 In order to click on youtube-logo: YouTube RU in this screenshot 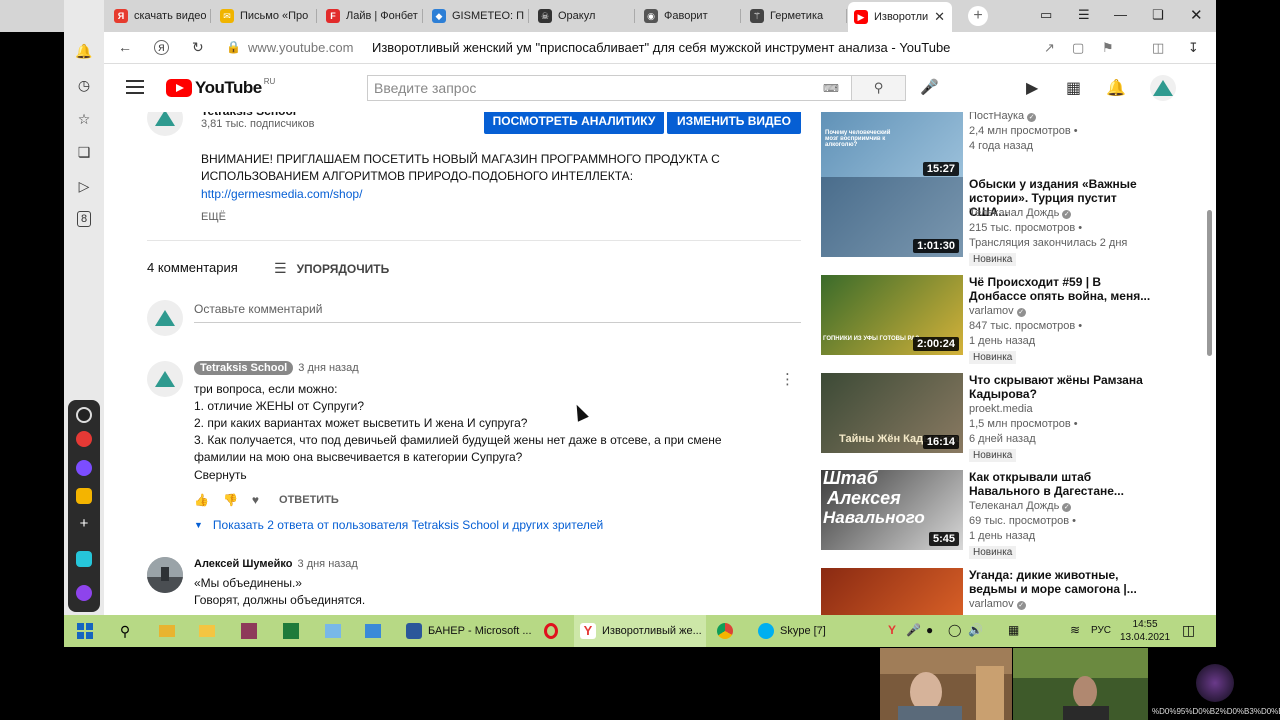, I will do `click(220, 87)`.